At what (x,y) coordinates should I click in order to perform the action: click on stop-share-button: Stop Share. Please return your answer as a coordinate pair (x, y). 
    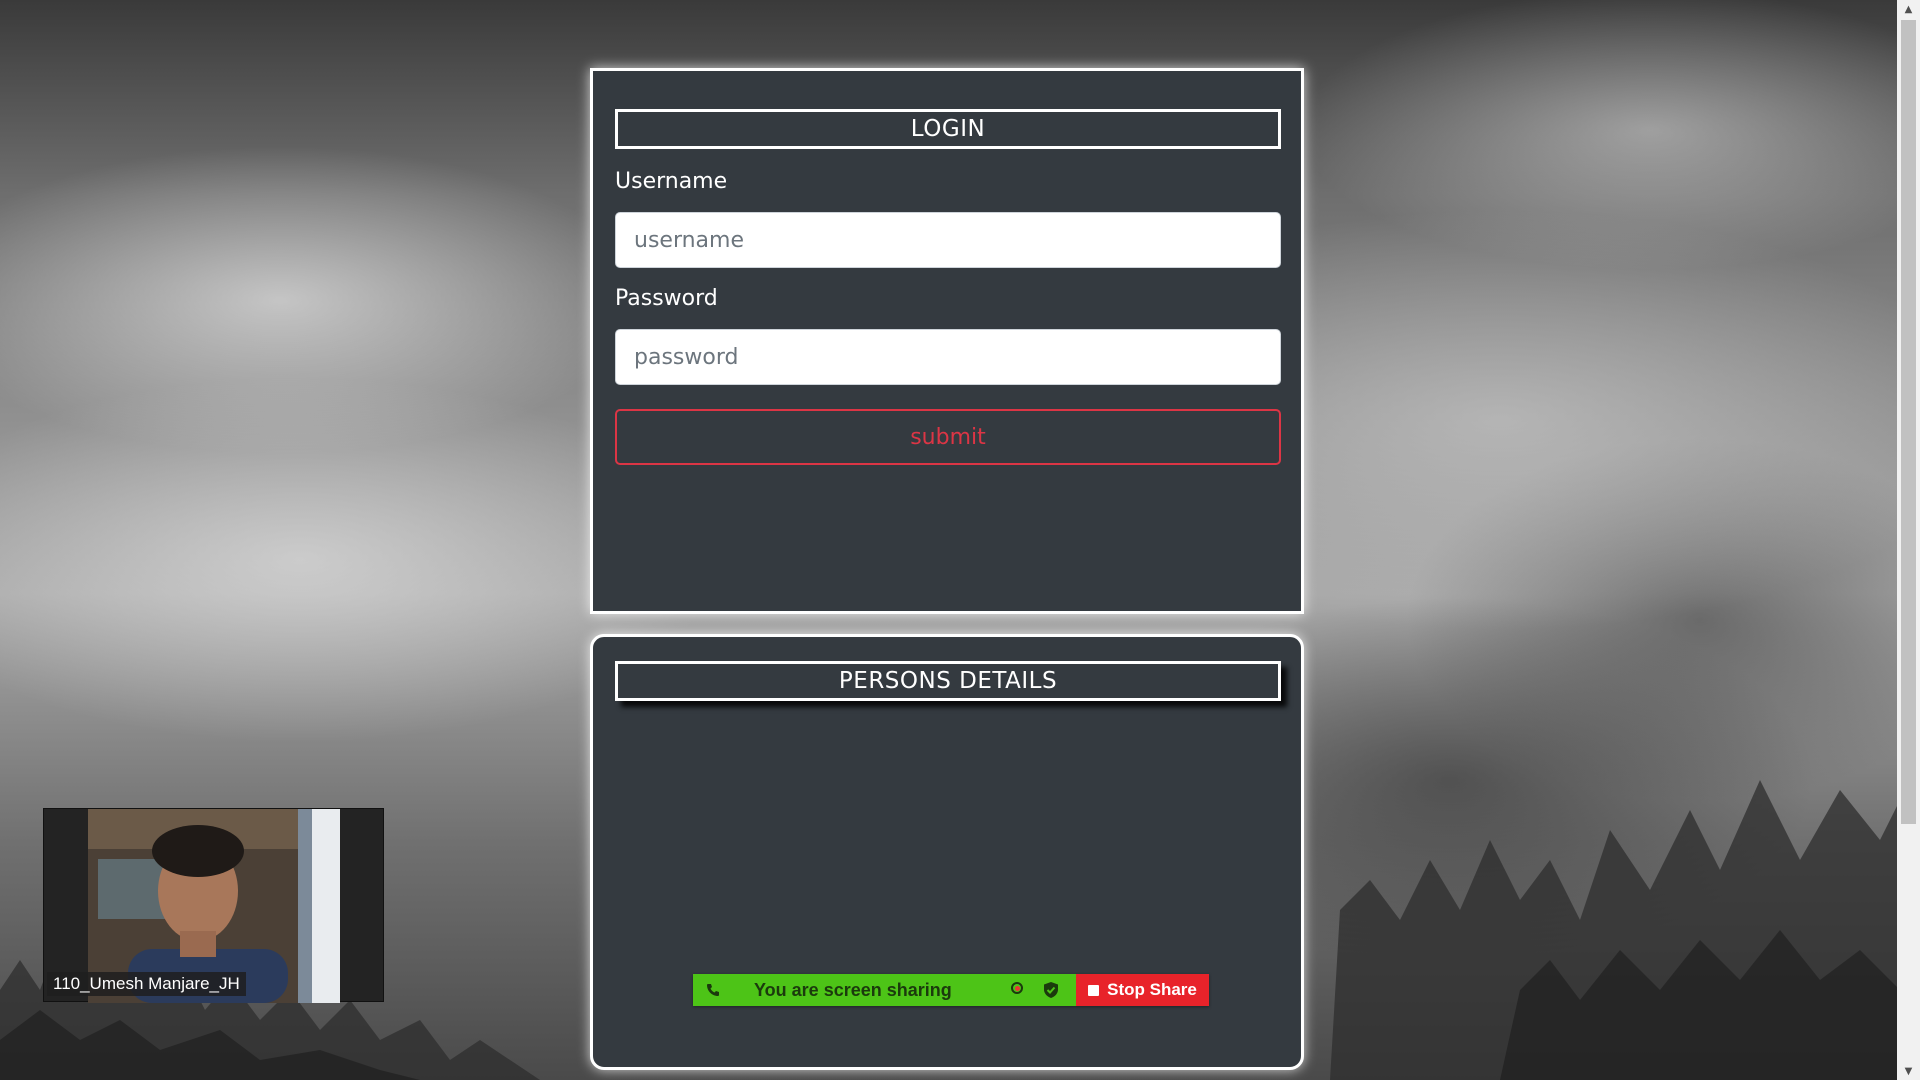
    Looking at the image, I should click on (1142, 990).